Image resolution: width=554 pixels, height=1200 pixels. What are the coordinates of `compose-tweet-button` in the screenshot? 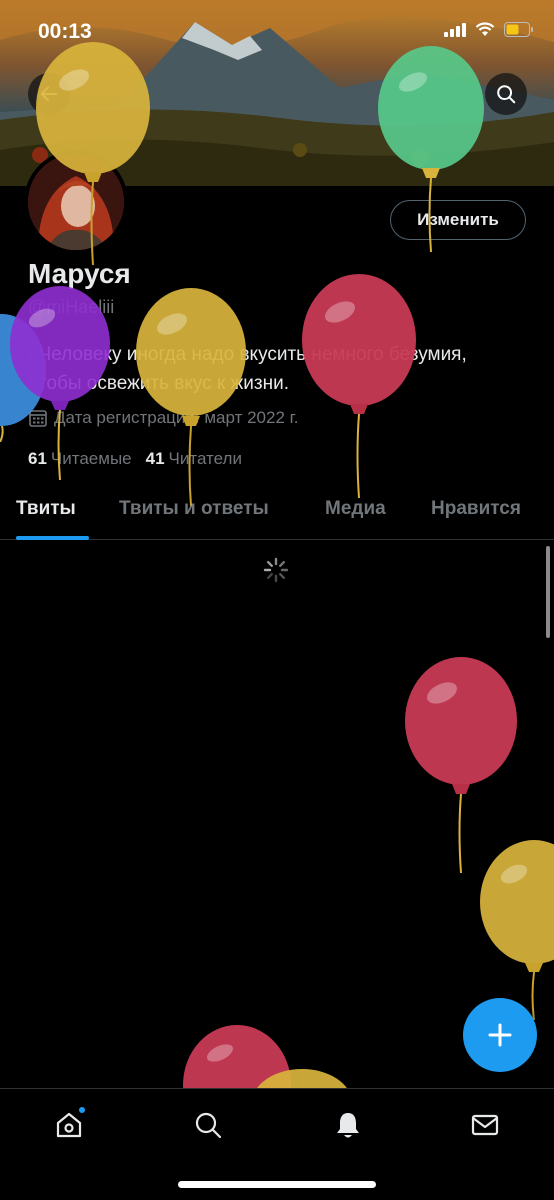 It's located at (500, 1035).